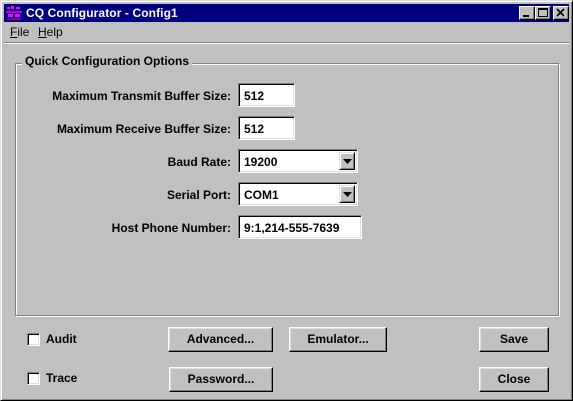 Image resolution: width=573 pixels, height=401 pixels. I want to click on max-receive-input: 512, so click(266, 128).